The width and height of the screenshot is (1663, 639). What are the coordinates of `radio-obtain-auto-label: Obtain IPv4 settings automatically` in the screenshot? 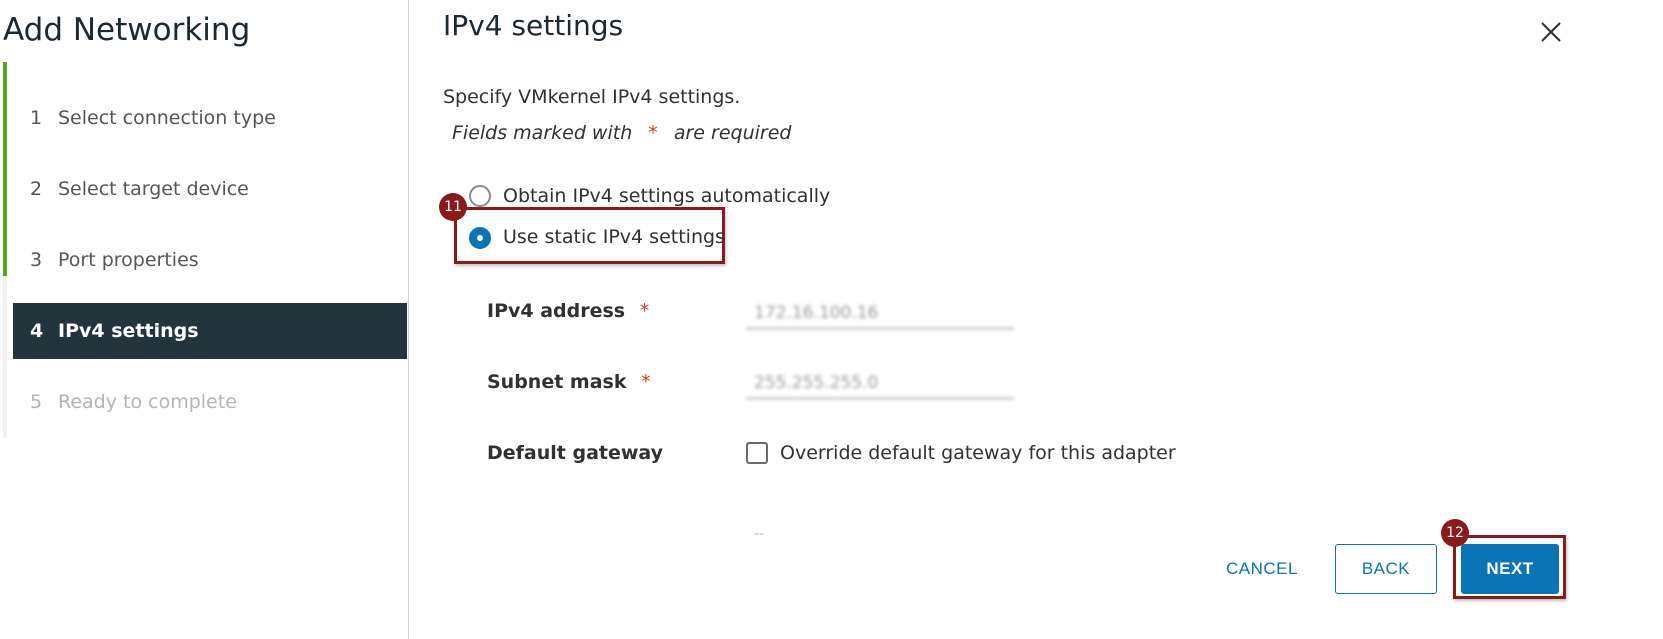 It's located at (666, 196).